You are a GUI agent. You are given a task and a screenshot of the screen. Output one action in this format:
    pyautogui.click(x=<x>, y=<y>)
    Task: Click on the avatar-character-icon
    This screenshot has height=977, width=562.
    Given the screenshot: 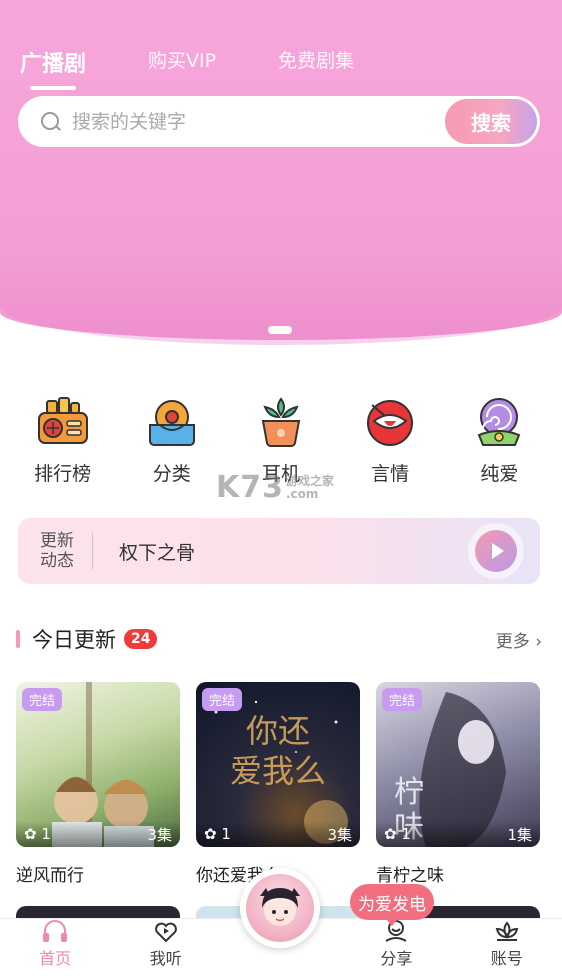 What is the action you would take?
    pyautogui.click(x=280, y=907)
    